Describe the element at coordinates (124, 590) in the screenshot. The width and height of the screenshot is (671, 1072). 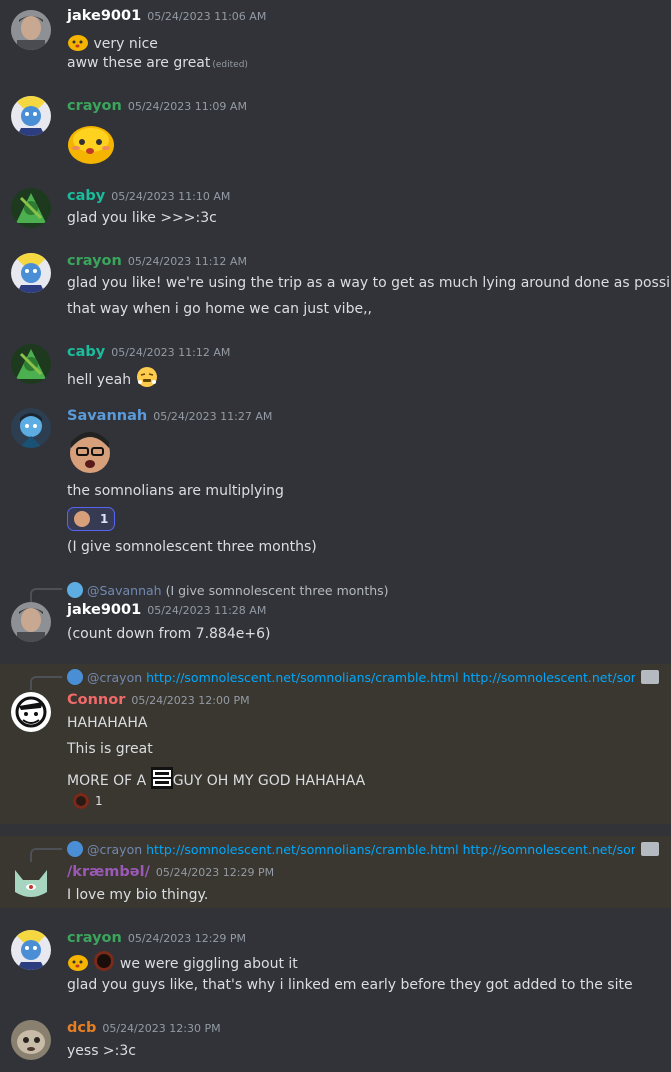
I see `reply-mention: @Savannah` at that location.